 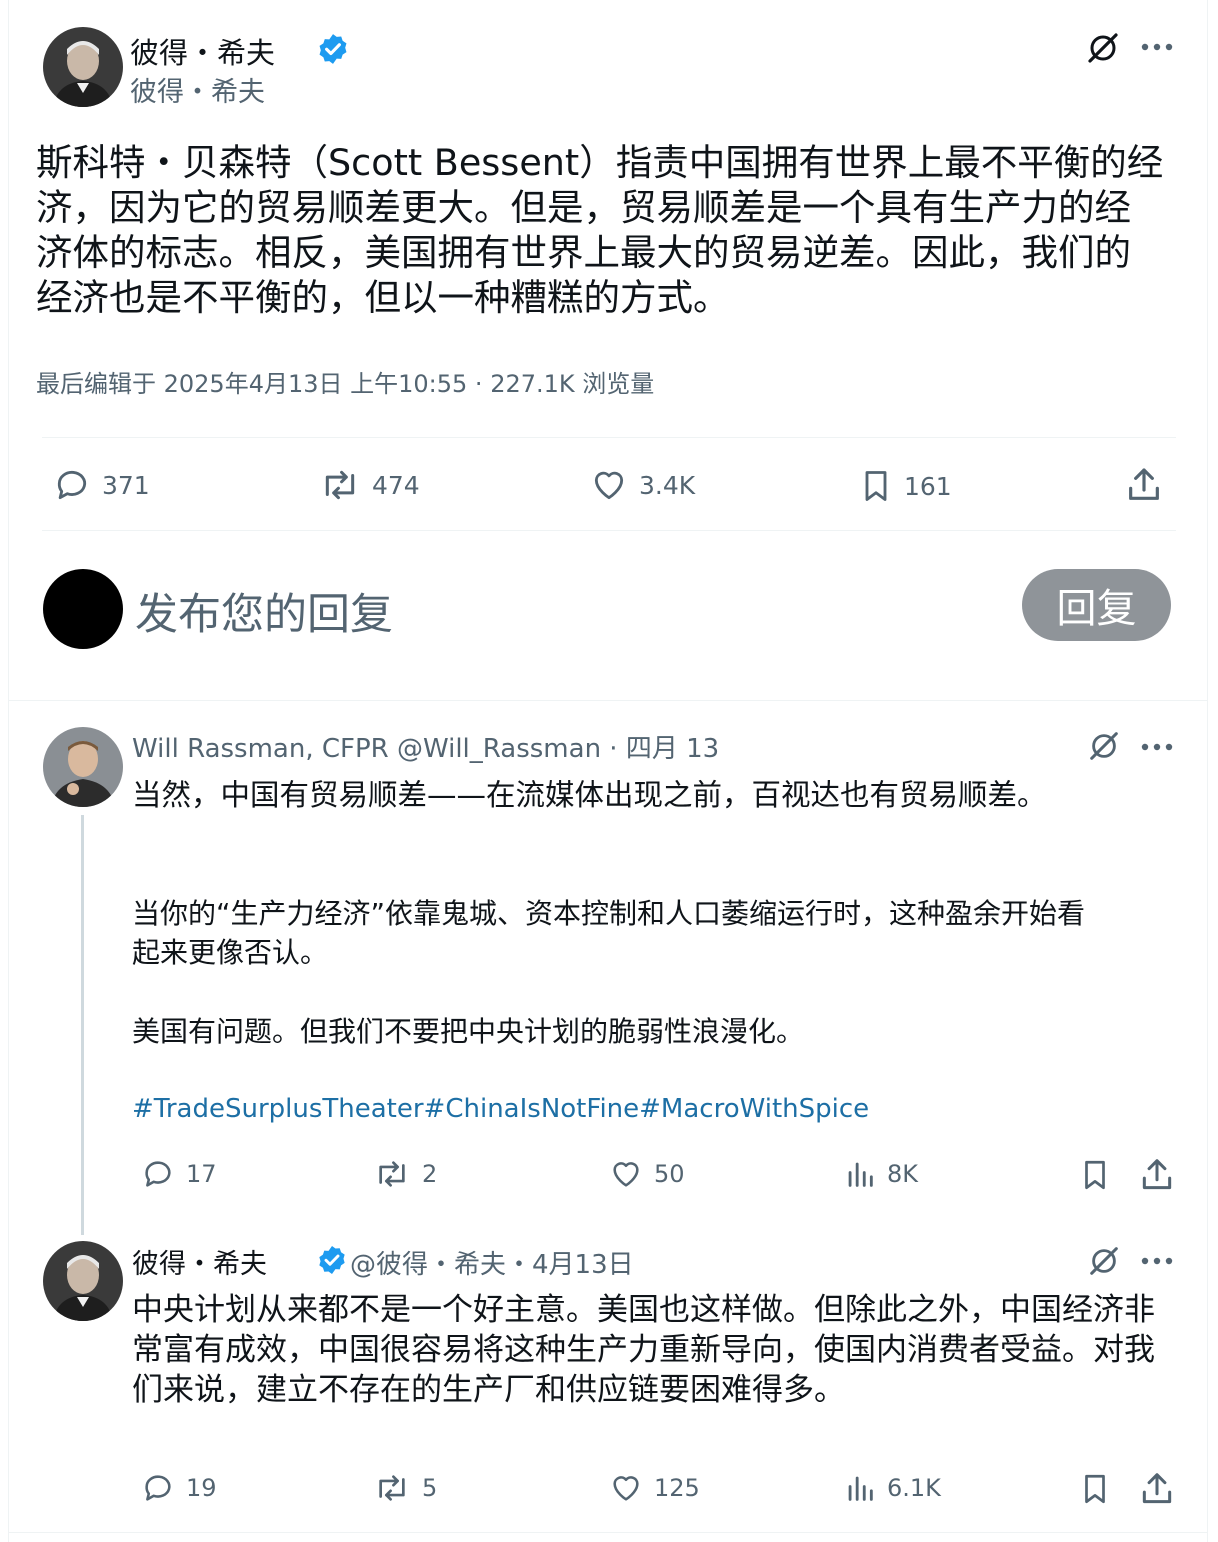 I want to click on reply-author-line: Will Rassman, CFPR @Will_Rassman · 四月 13, so click(x=425, y=746).